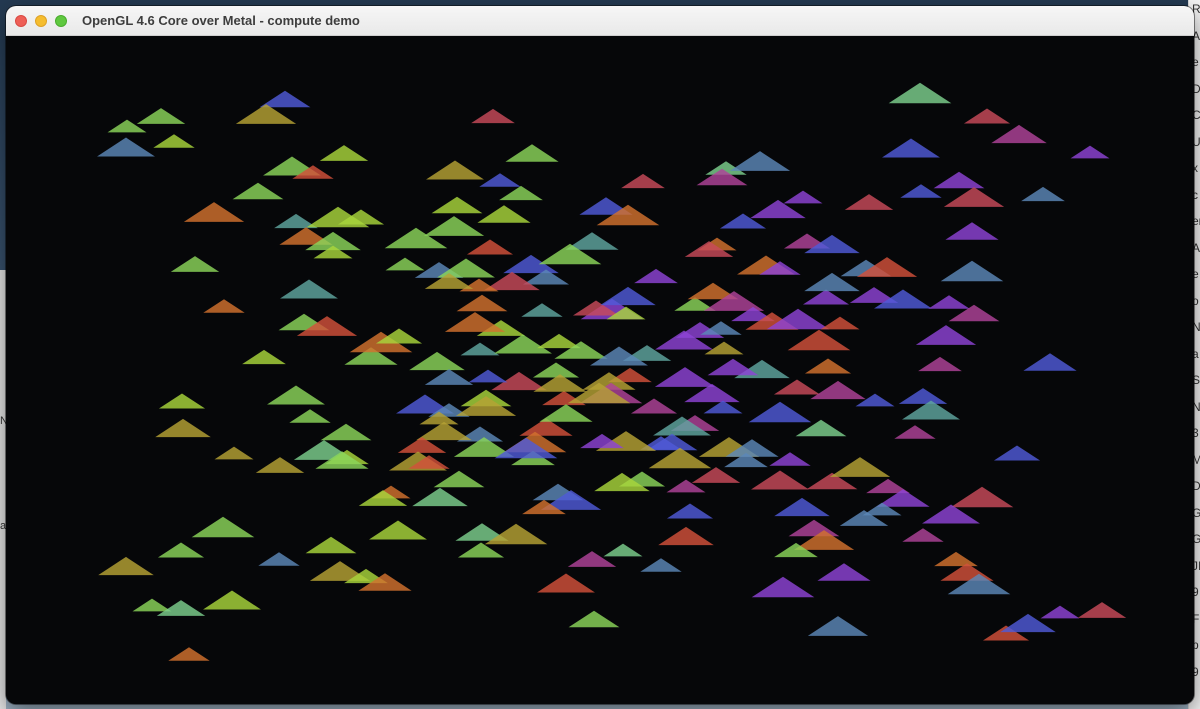 The image size is (1200, 709). I want to click on minimize-window-button, so click(41, 21).